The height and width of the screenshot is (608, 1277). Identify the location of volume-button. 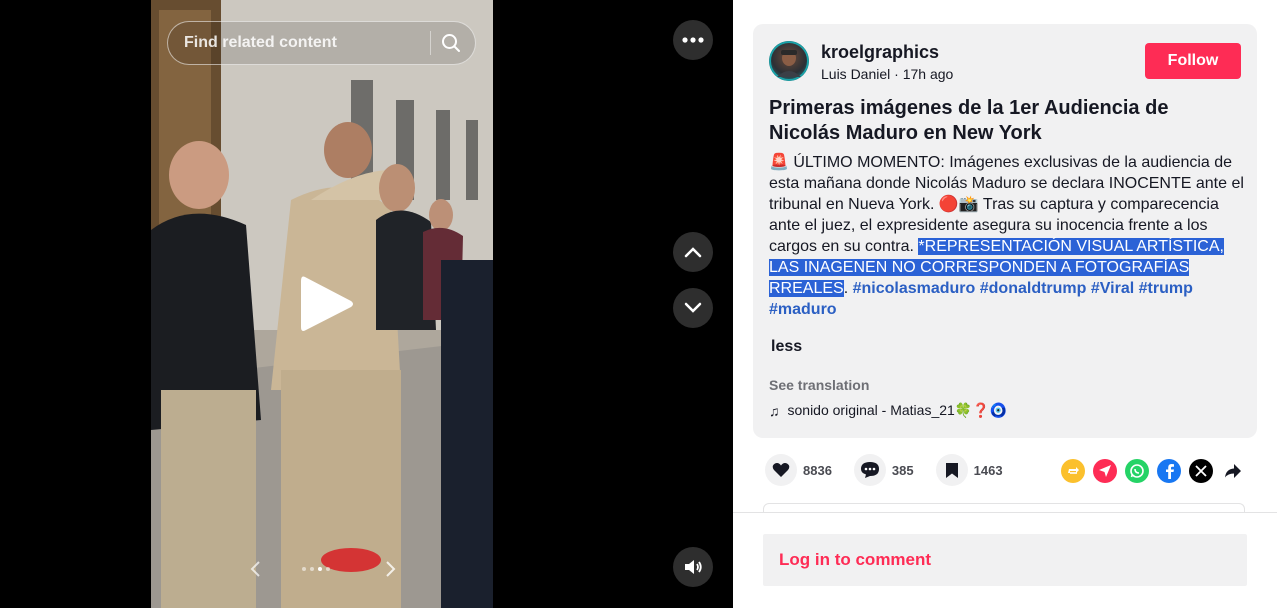
(693, 567).